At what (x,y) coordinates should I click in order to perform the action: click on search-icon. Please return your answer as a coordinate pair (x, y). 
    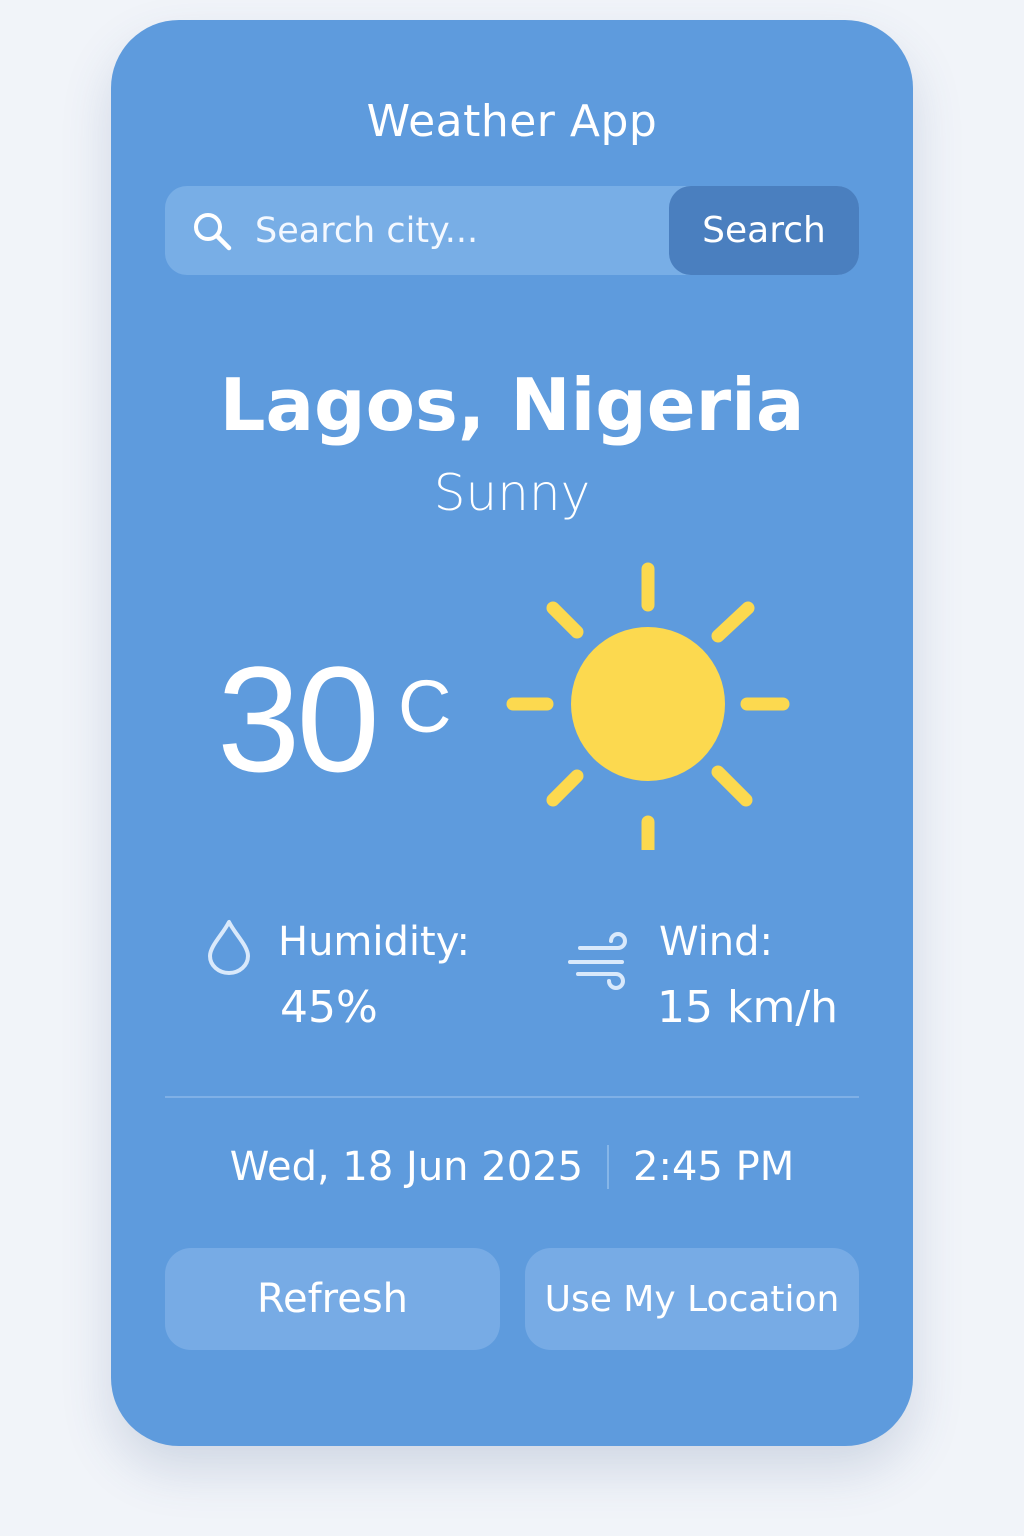
    Looking at the image, I should click on (213, 232).